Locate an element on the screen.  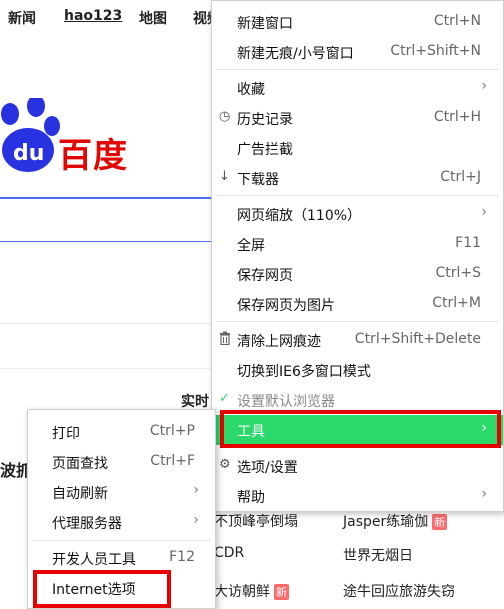
menu-options-settings: ⚙ 选项/设置 is located at coordinates (357, 466).